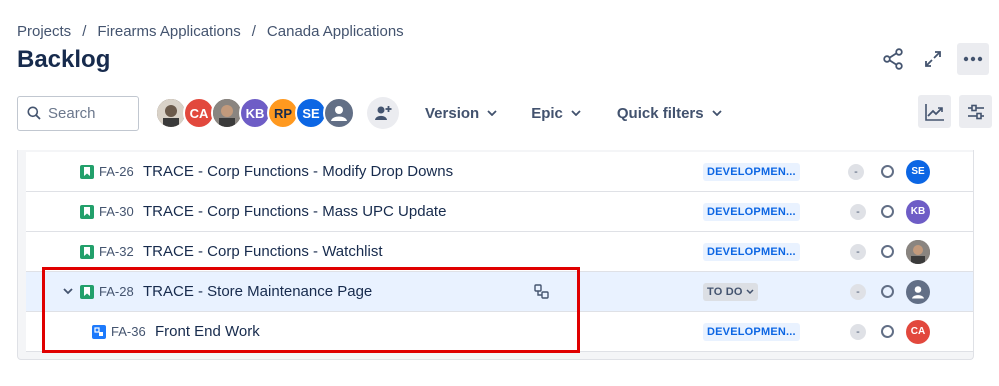  Describe the element at coordinates (669, 113) in the screenshot. I see `quick-filters: Quick filters` at that location.